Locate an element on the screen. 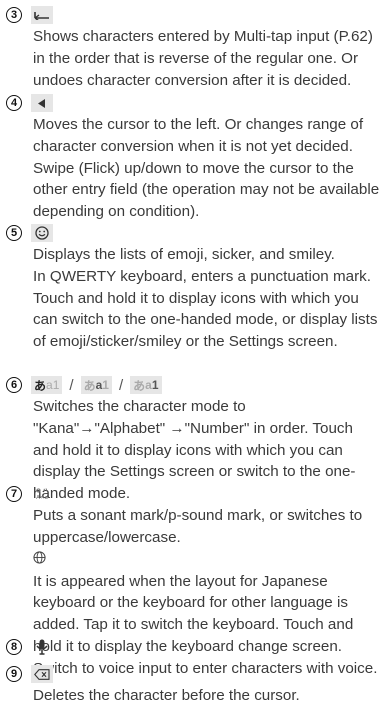 This screenshot has width=385, height=707. globe-icon-row is located at coordinates (207, 560).